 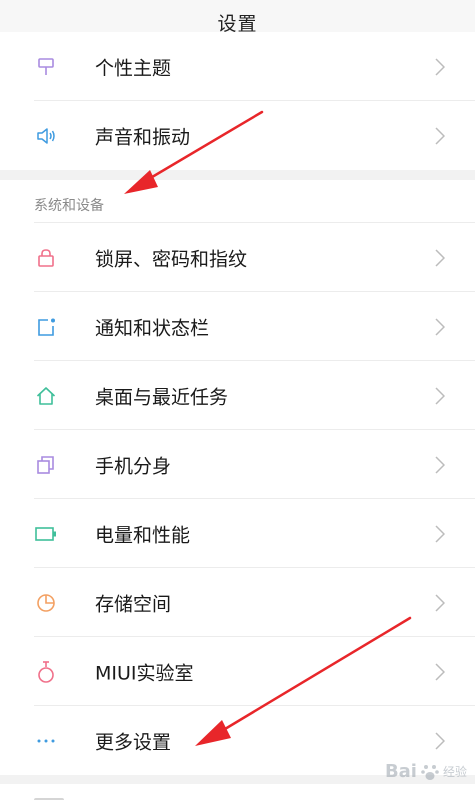 I want to click on settings-item-theme: 个性主题, so click(x=237, y=66).